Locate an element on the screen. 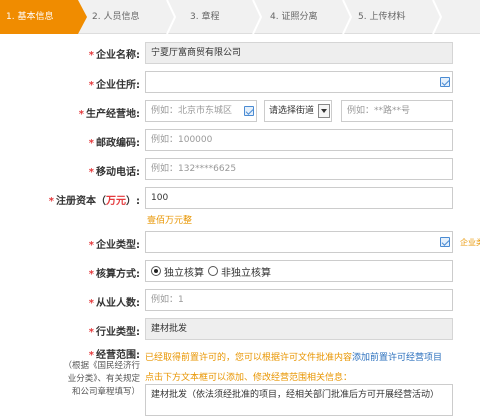 The height and width of the screenshot is (417, 480). mobile-label: * 移动电话: is located at coordinates (114, 172).